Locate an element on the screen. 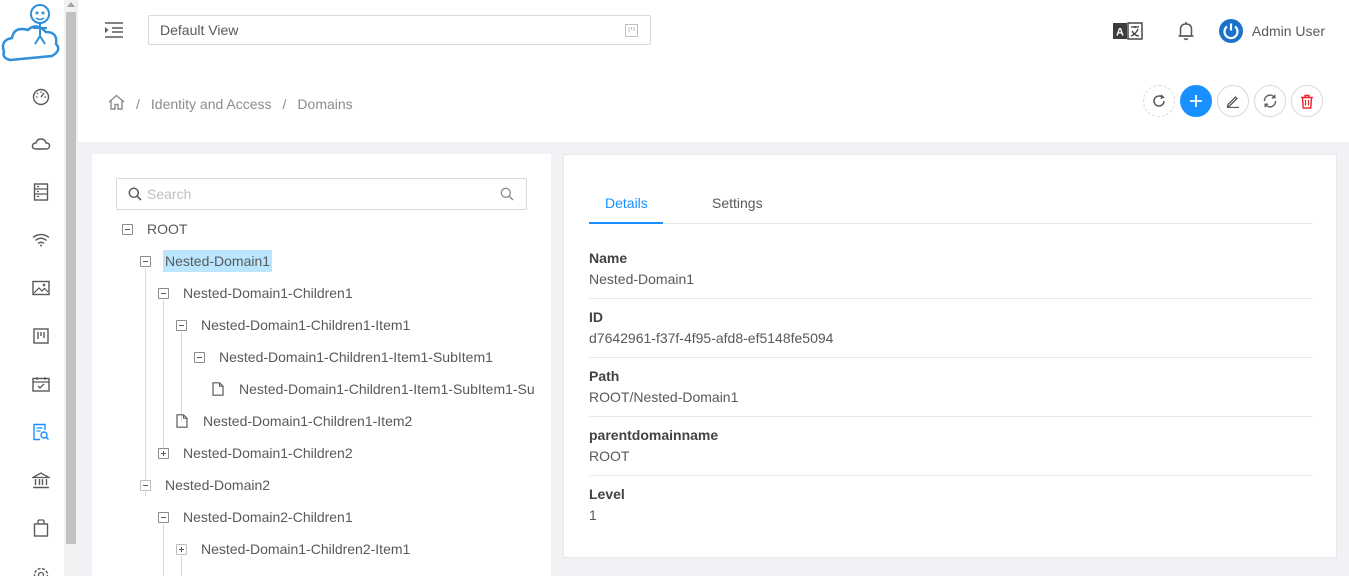 The image size is (1349, 576). delete-button is located at coordinates (1307, 101).